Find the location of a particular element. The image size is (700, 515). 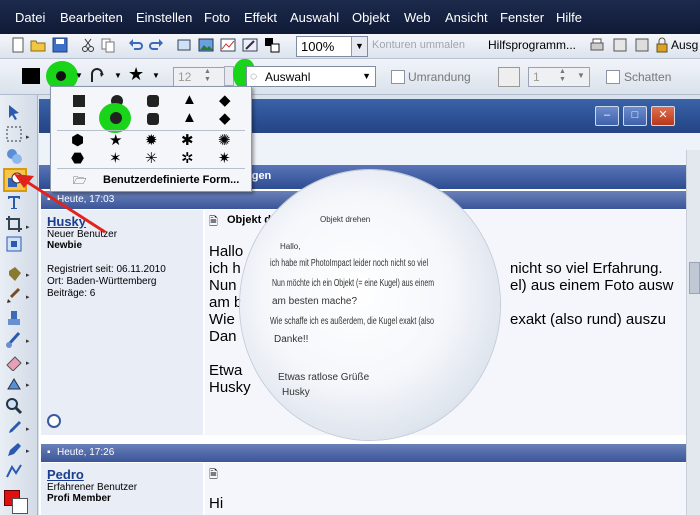

menu-fenster: Fenster is located at coordinates (522, 17).